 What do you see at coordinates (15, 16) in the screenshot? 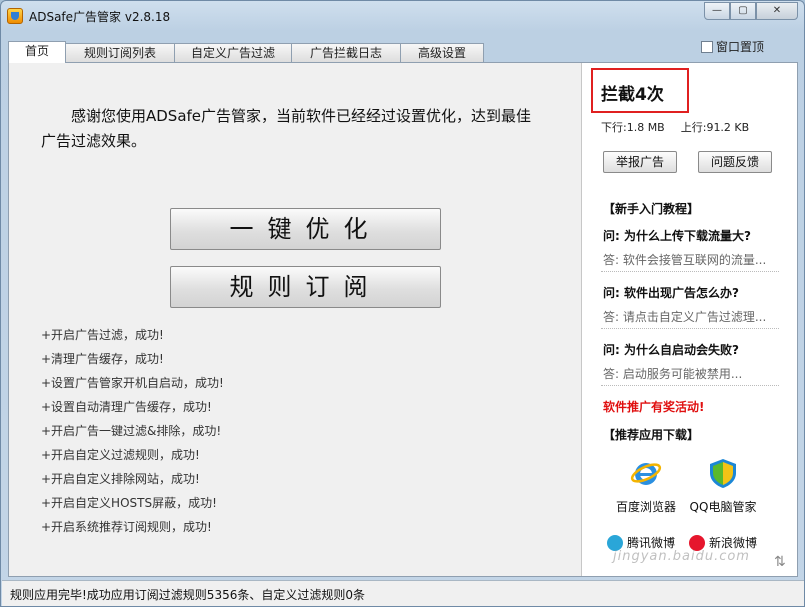
I see `adsafe-logo-icon` at bounding box center [15, 16].